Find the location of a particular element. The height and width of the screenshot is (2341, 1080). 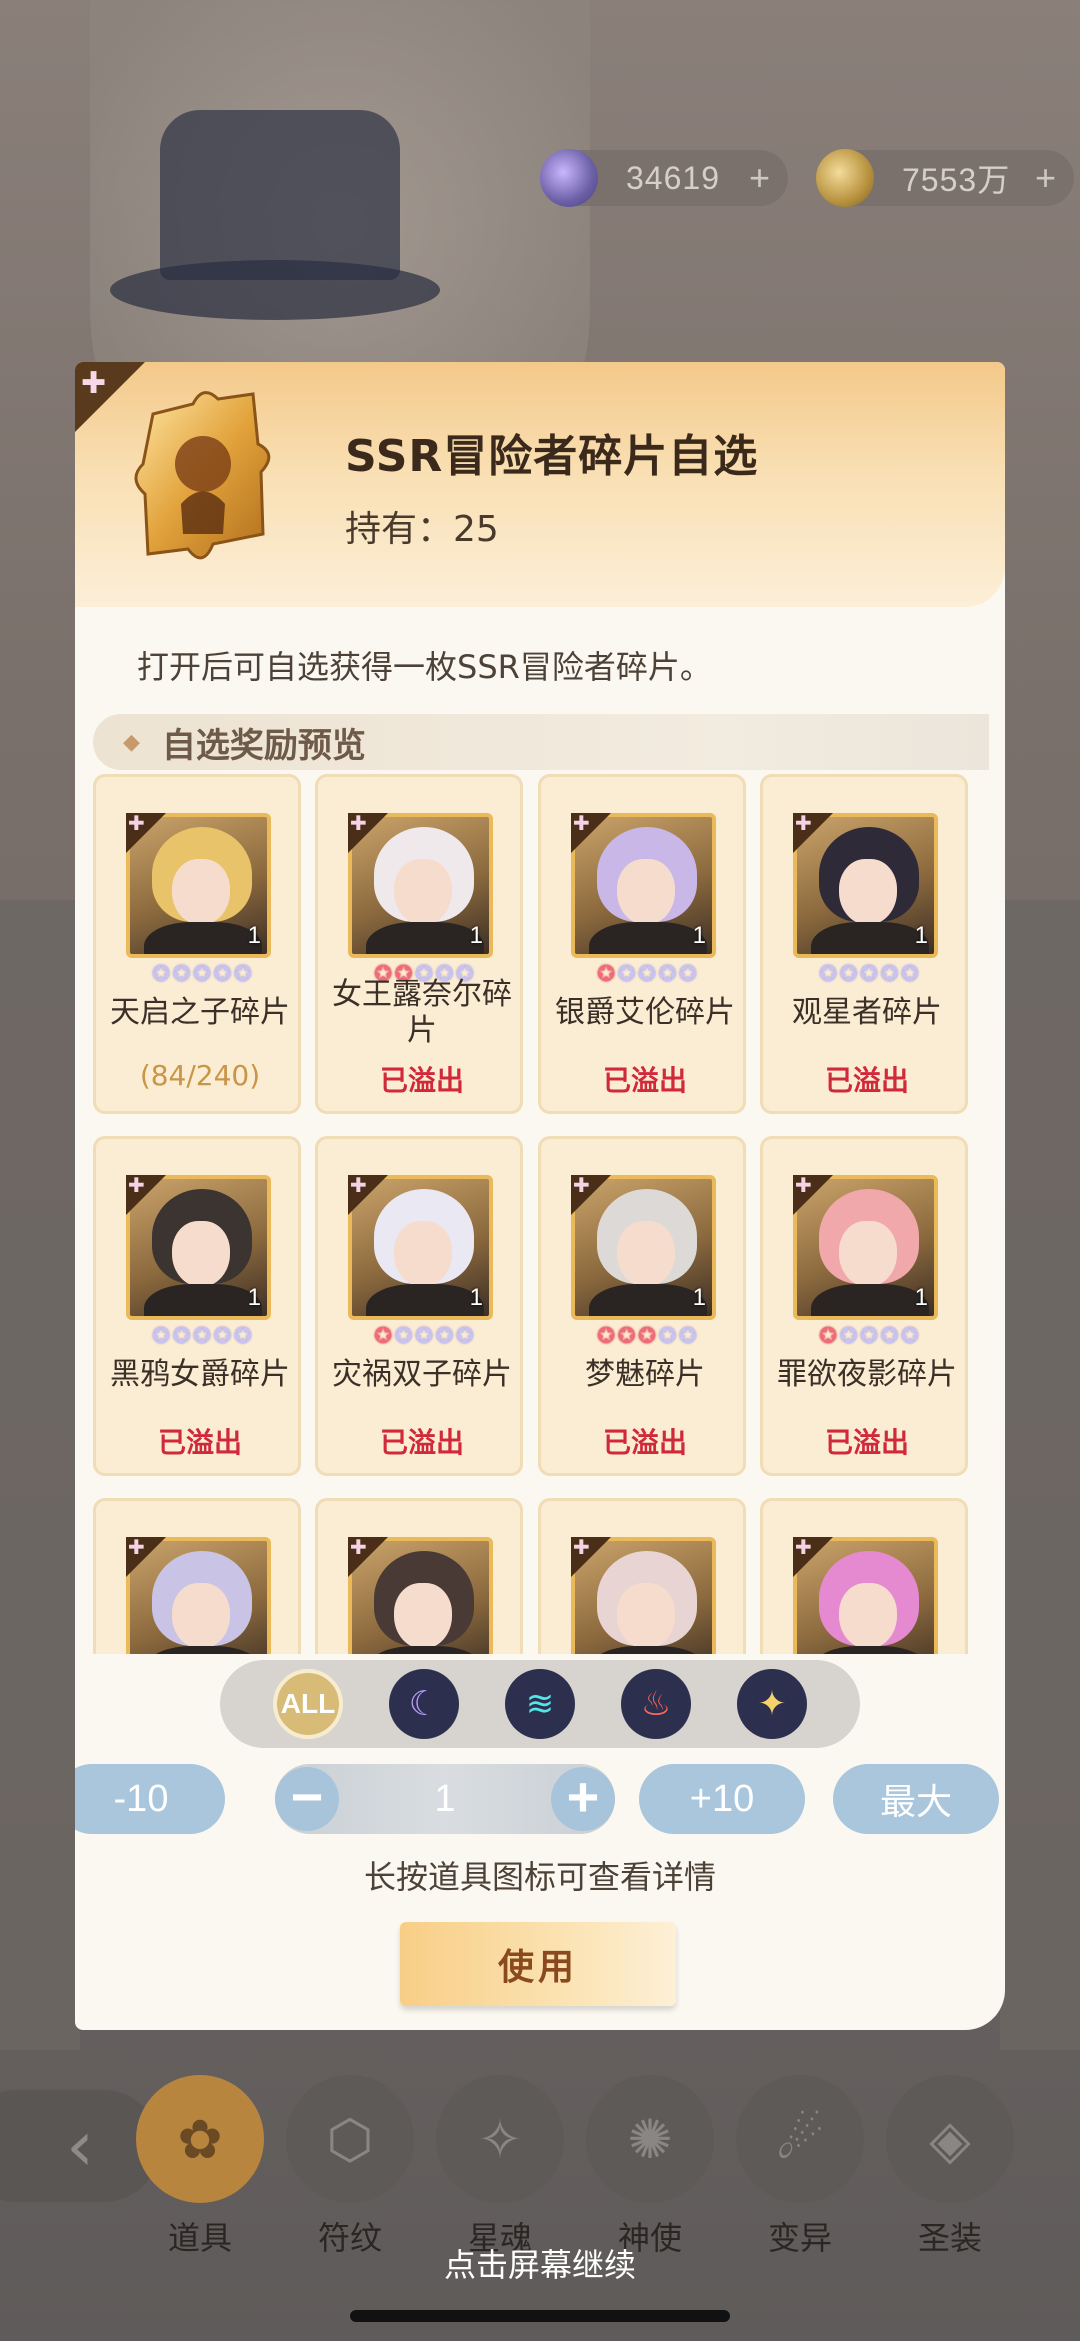

card-name: 观星者碎片 is located at coordinates (867, 1012).